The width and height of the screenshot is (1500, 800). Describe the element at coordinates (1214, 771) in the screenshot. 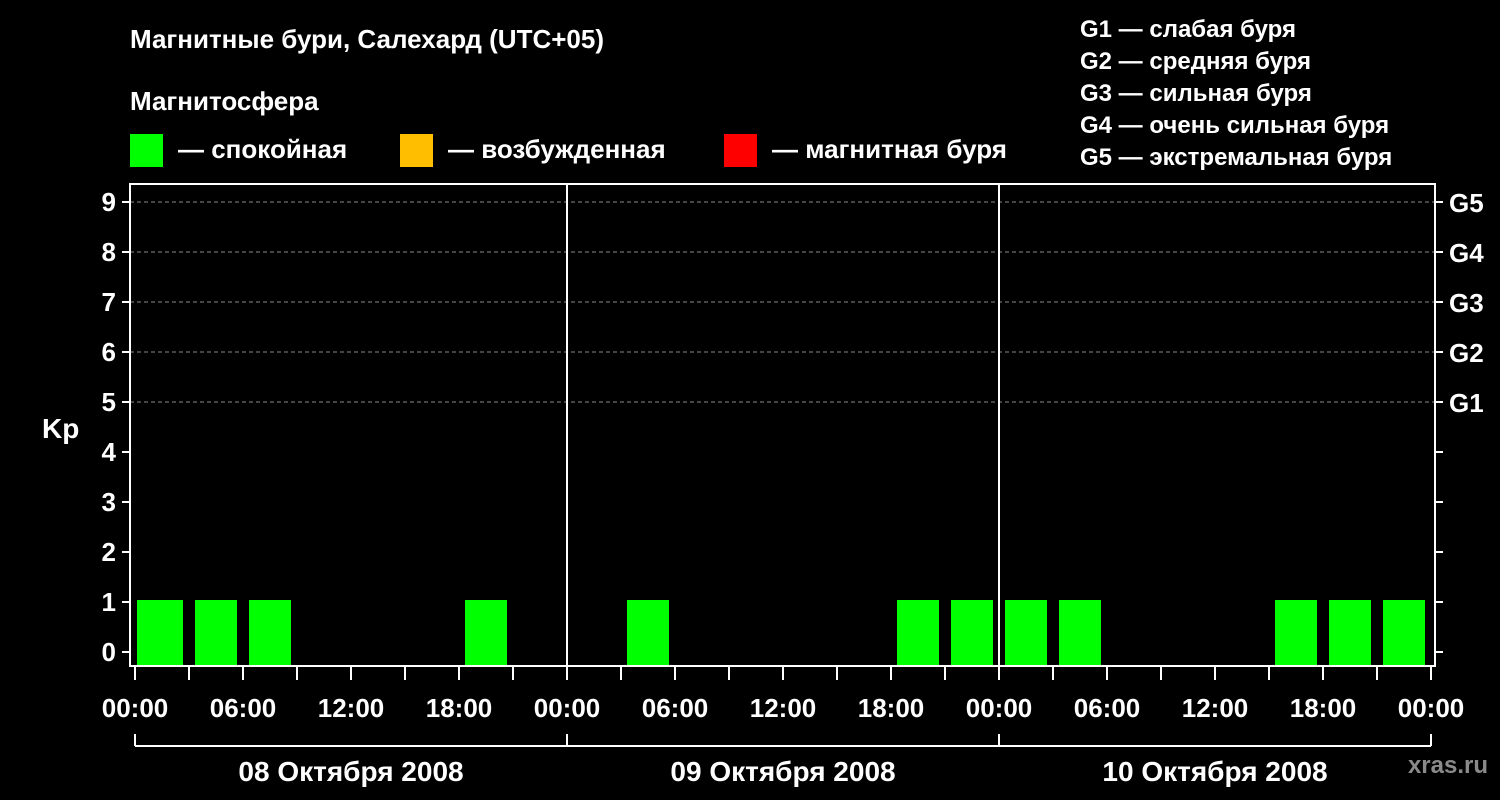

I see `day-label: 10 Октября 2008` at that location.